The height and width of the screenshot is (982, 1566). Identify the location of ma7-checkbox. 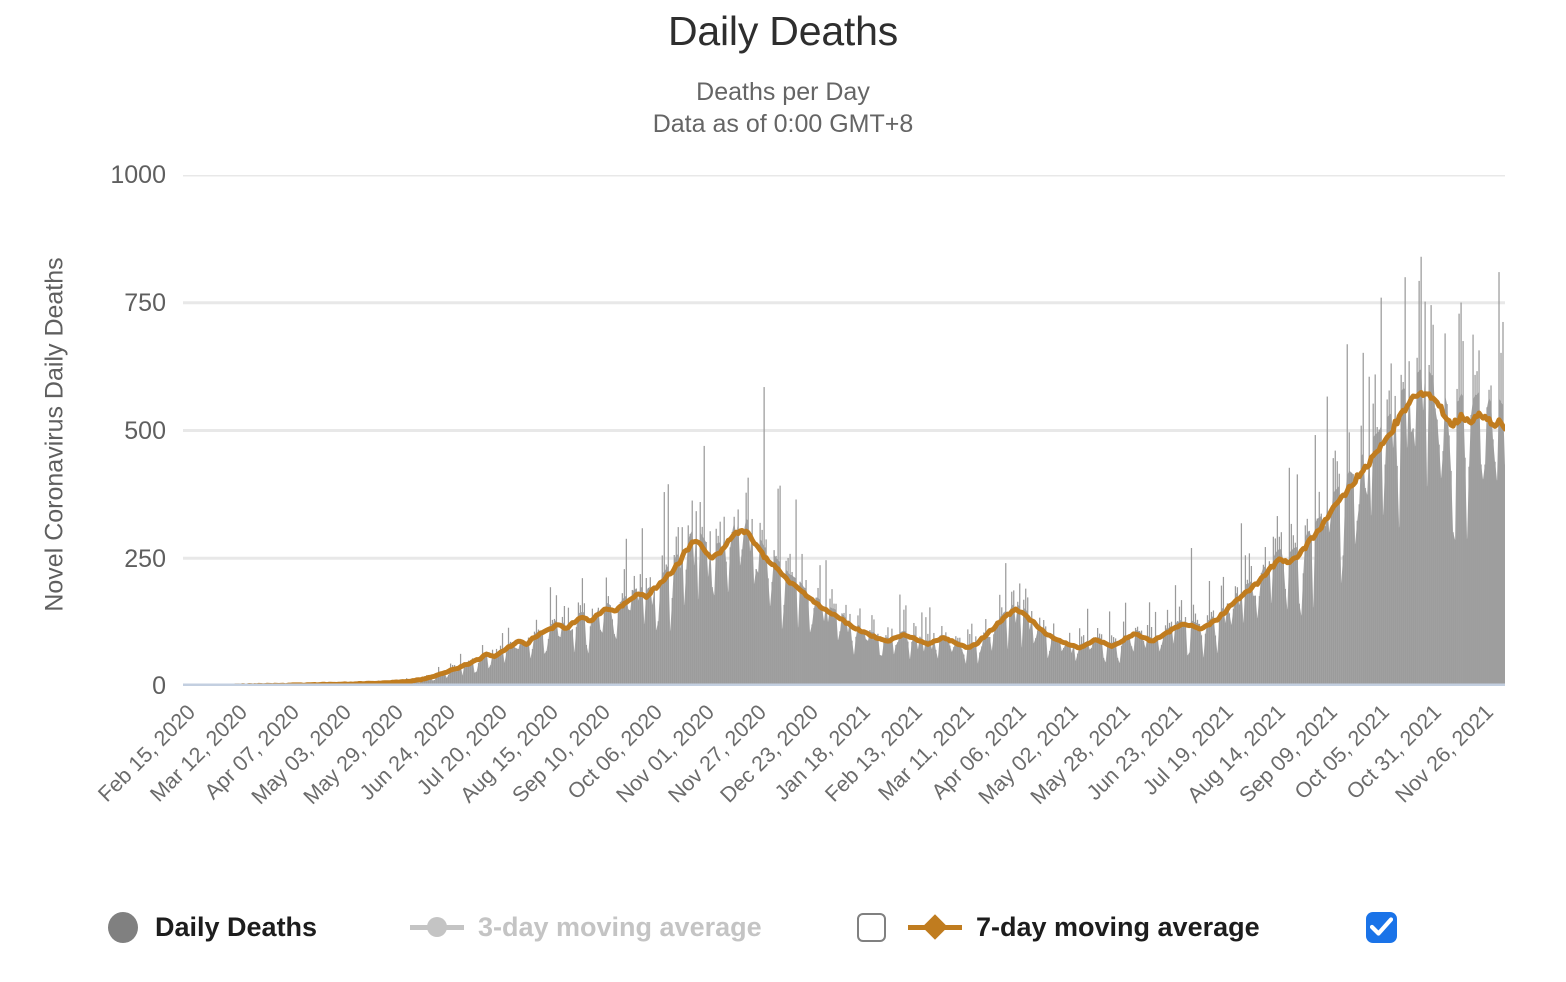
(871, 927).